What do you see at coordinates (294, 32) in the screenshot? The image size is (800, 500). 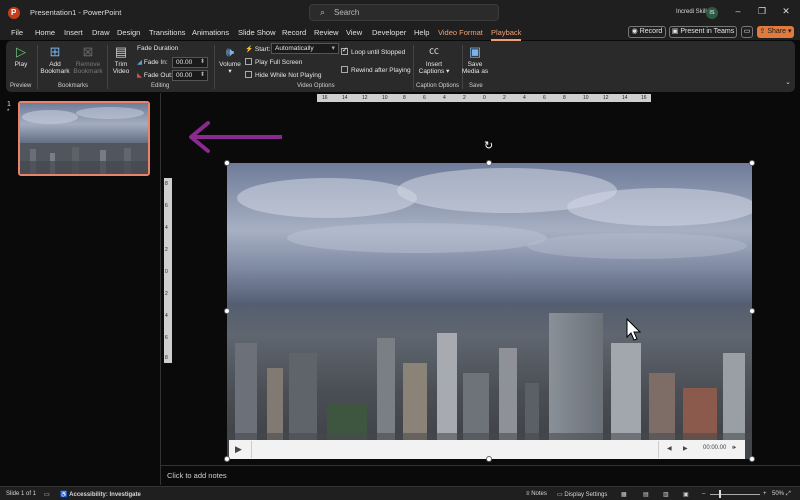 I see `tab-record: Record` at bounding box center [294, 32].